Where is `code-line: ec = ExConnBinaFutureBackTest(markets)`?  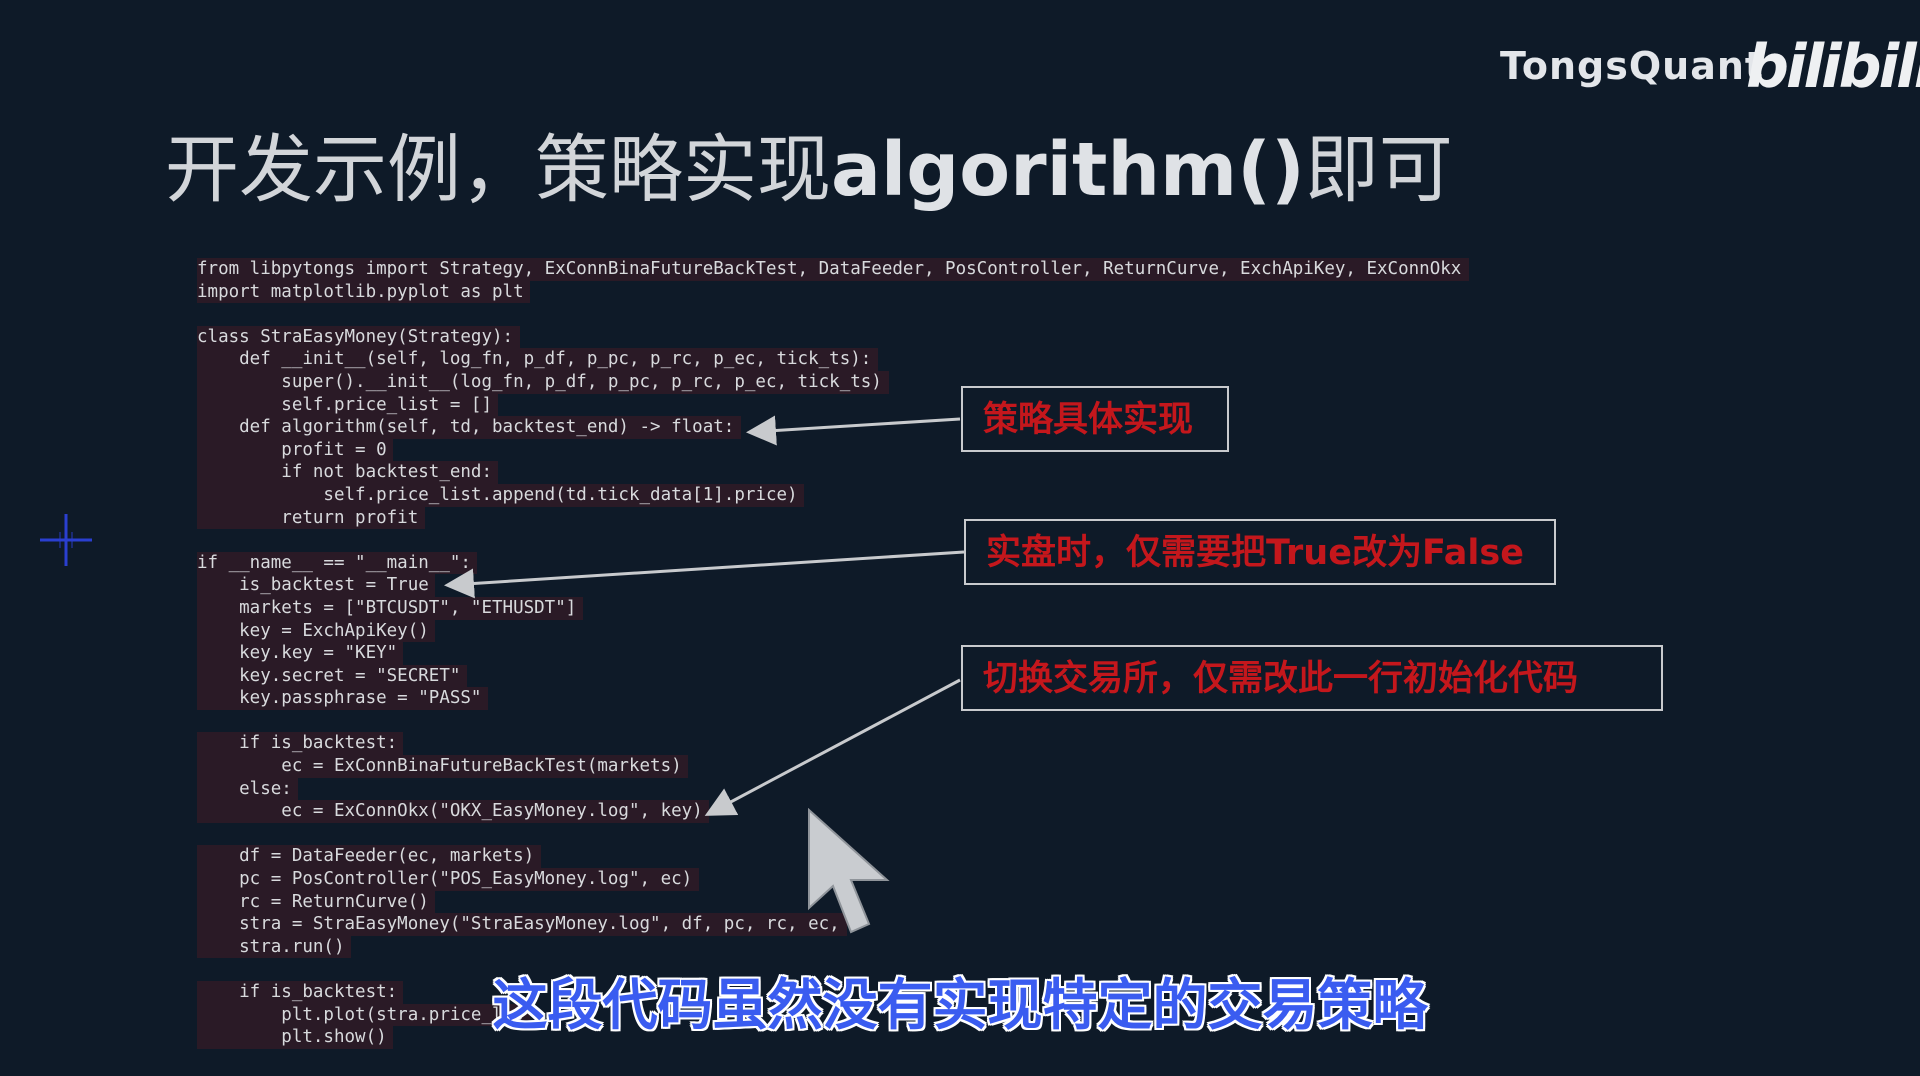
code-line: ec = ExConnBinaFutureBackTest(markets) is located at coordinates (443, 766).